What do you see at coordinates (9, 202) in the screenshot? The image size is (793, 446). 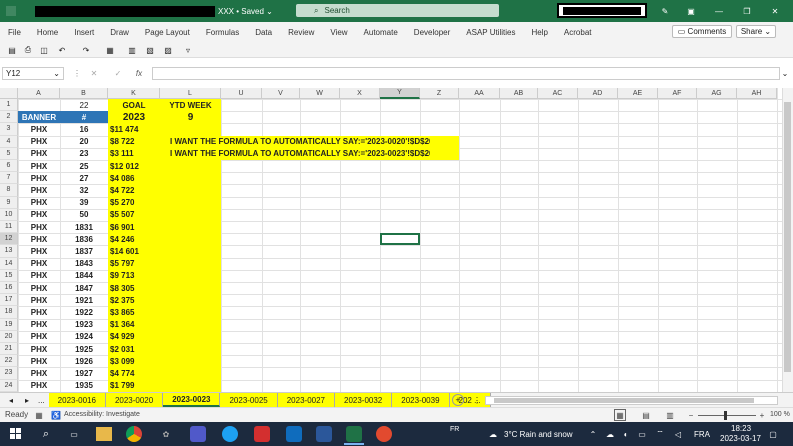 I see `row-header-9: 9` at bounding box center [9, 202].